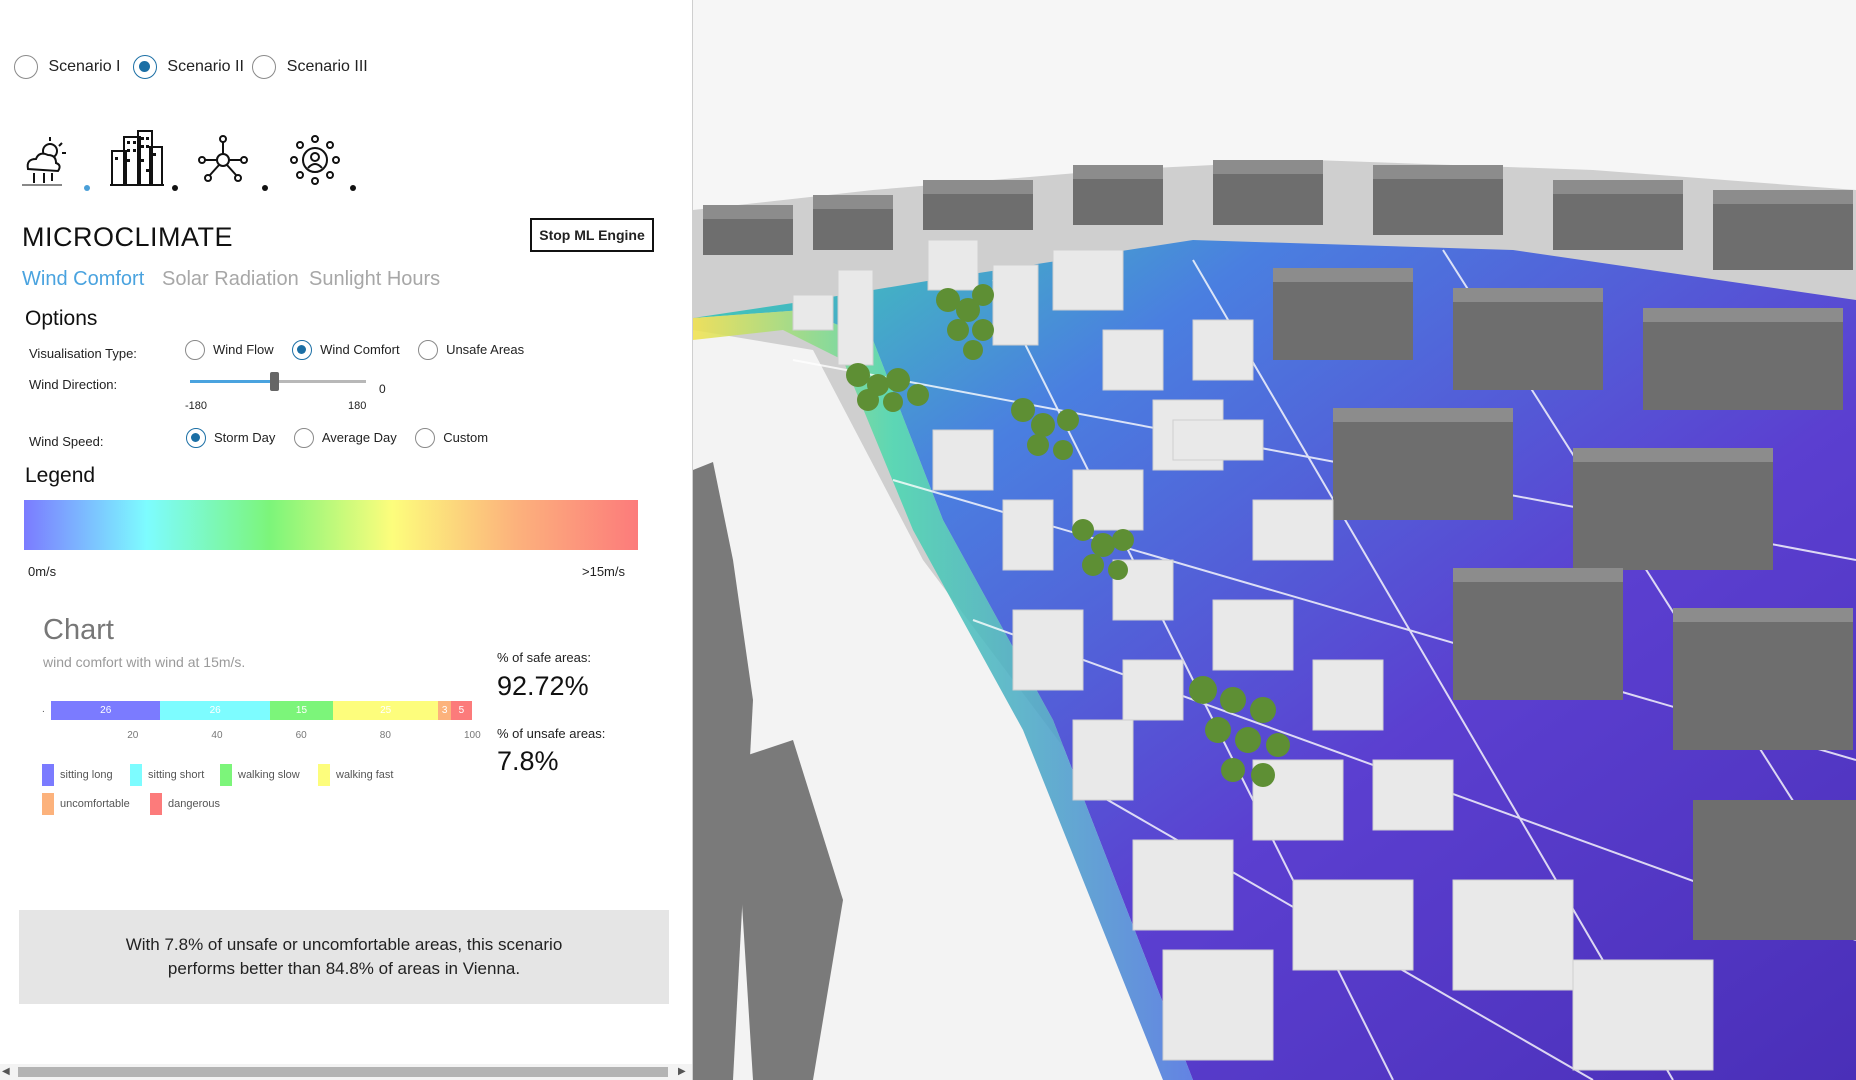 The image size is (1856, 1080). Describe the element at coordinates (485, 350) in the screenshot. I see `unsafe-areas-label: Unsafe Areas` at that location.